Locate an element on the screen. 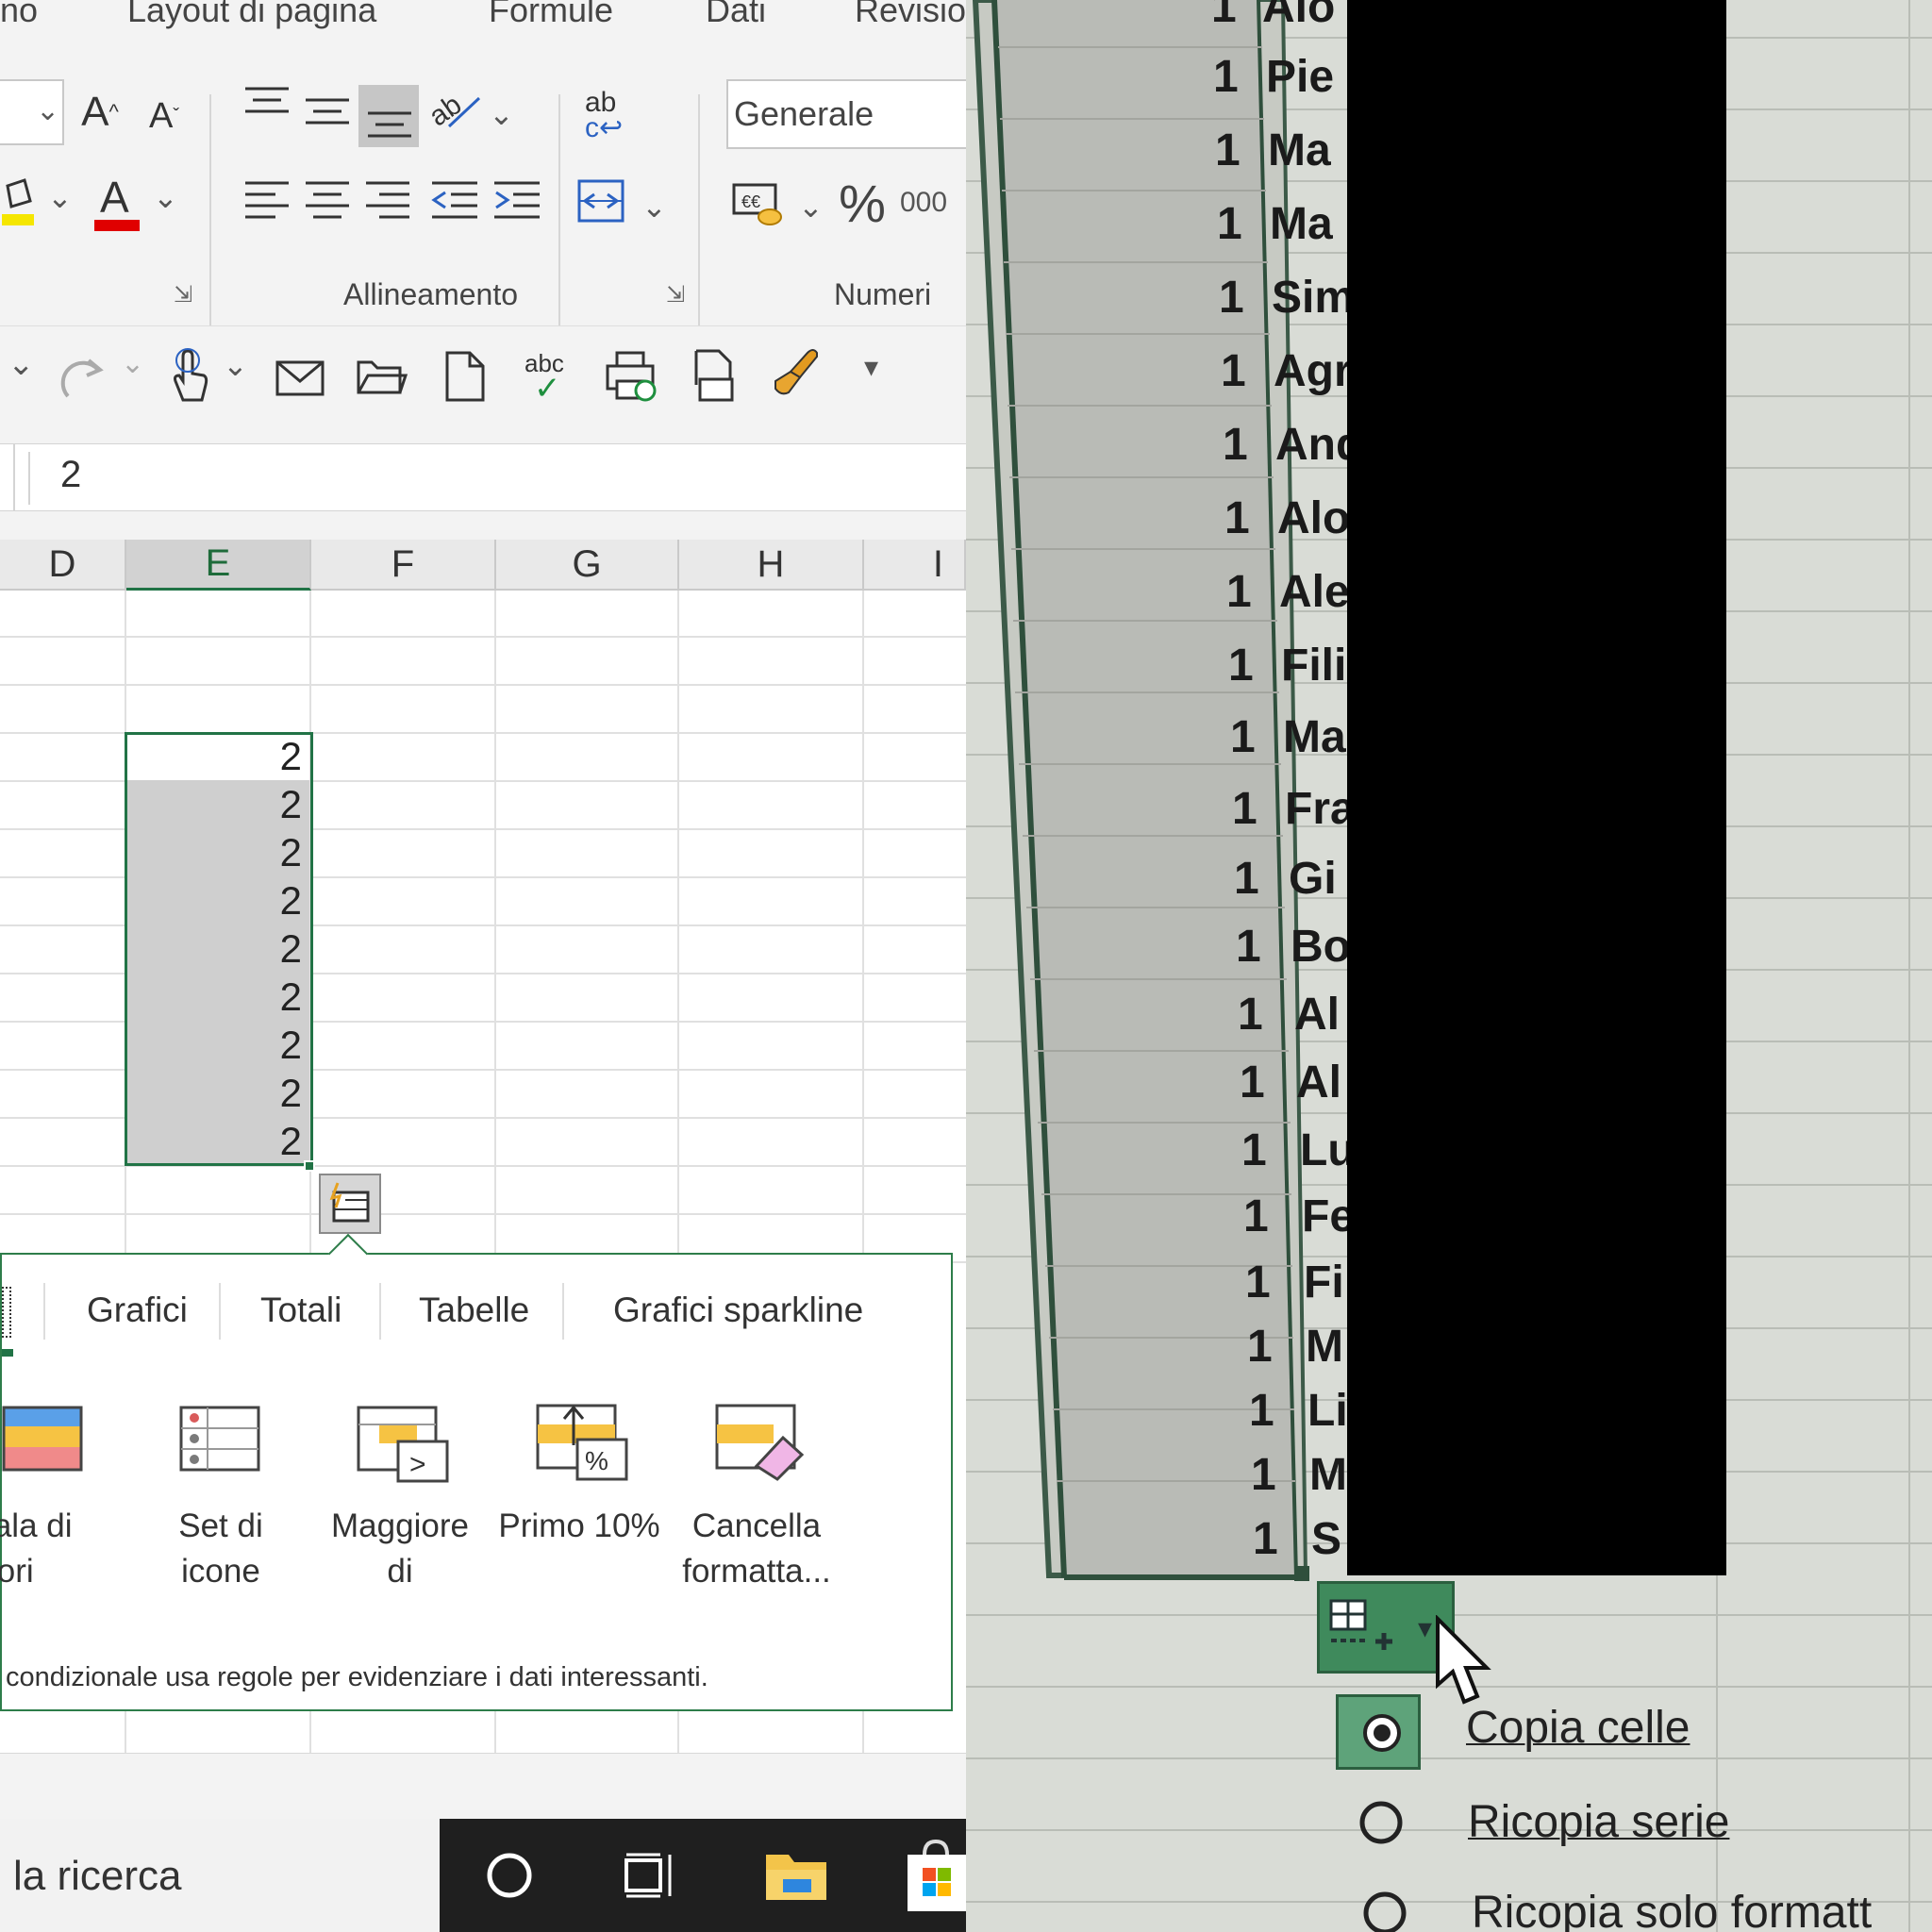 Image resolution: width=1932 pixels, height=1932 pixels. align-top-icon is located at coordinates (267, 107).